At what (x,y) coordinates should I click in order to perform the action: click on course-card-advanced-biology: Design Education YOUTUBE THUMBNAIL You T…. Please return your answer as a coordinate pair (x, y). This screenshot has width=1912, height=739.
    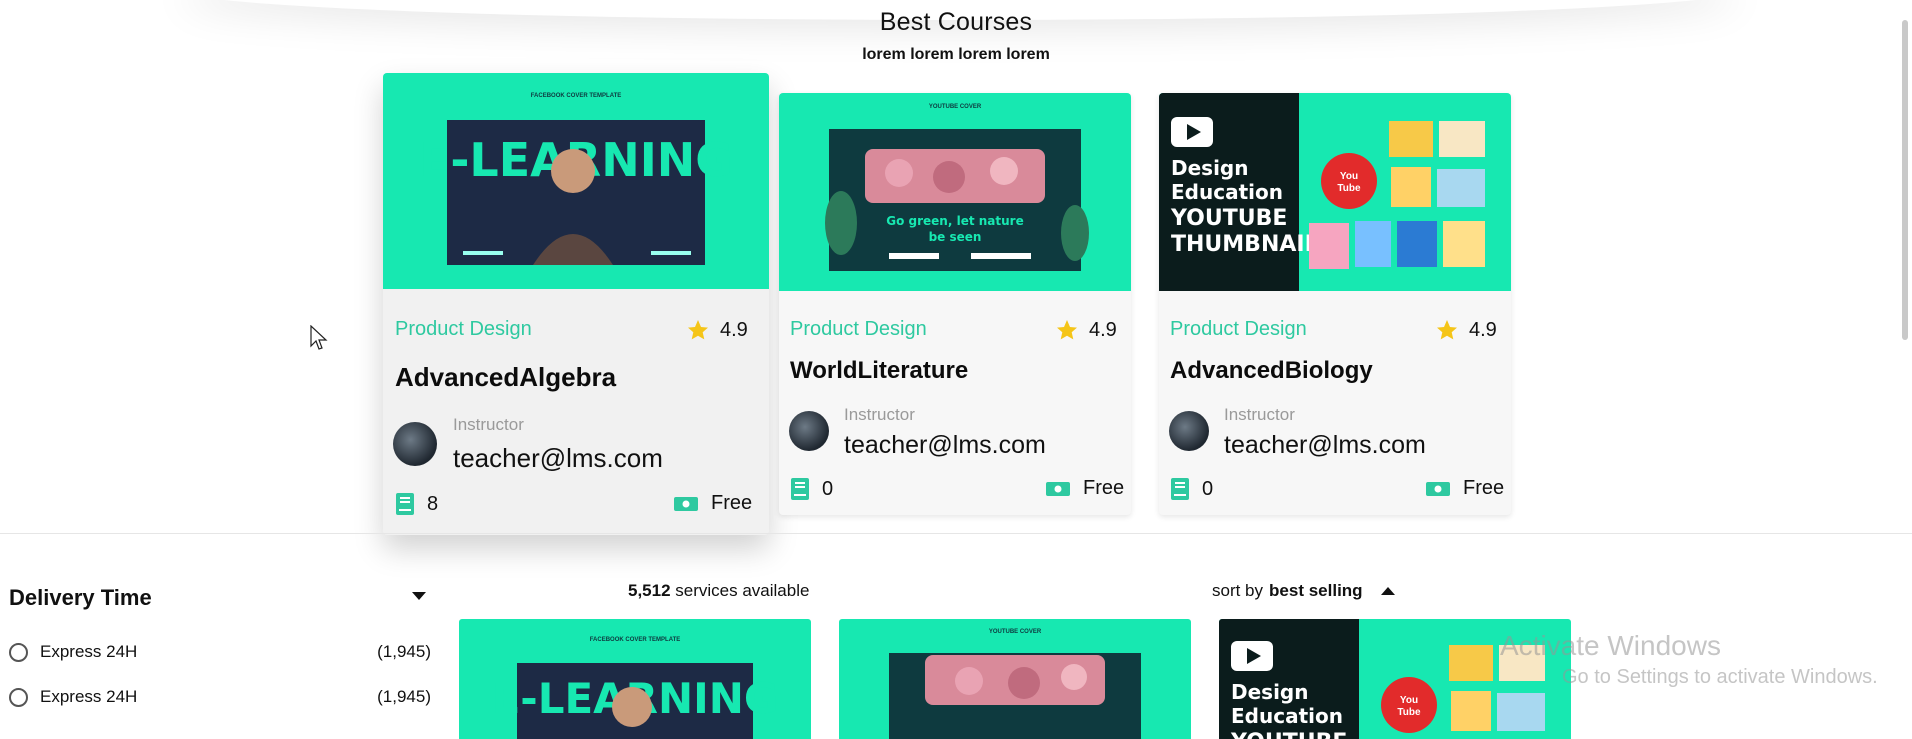
    Looking at the image, I should click on (1335, 304).